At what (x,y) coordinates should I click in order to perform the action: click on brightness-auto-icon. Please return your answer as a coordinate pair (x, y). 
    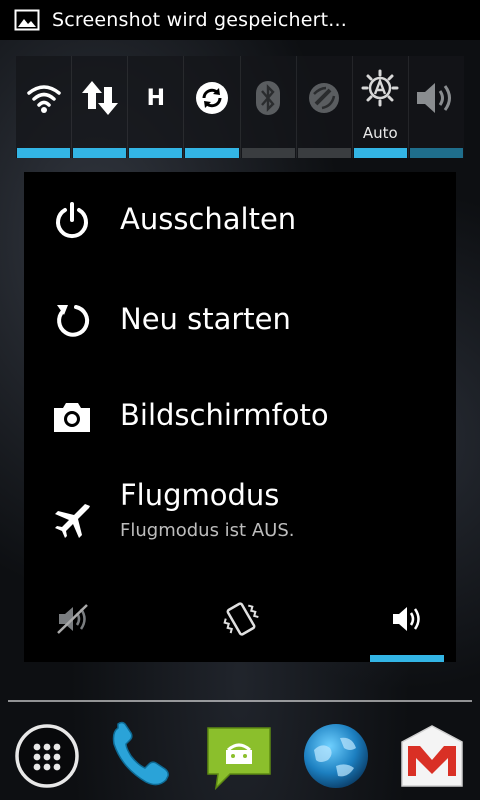
    Looking at the image, I should click on (380, 88).